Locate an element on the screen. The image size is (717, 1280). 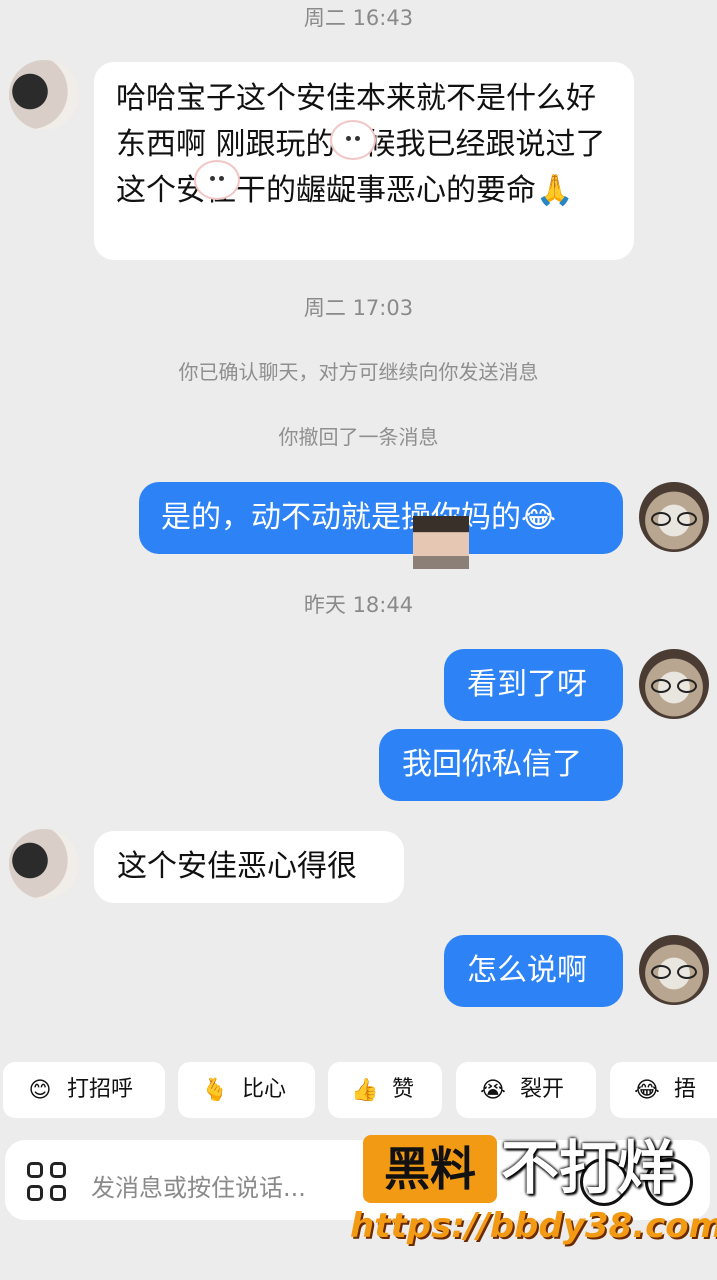
watermark-url: https://bbdy38.com is located at coordinates (533, 1226).